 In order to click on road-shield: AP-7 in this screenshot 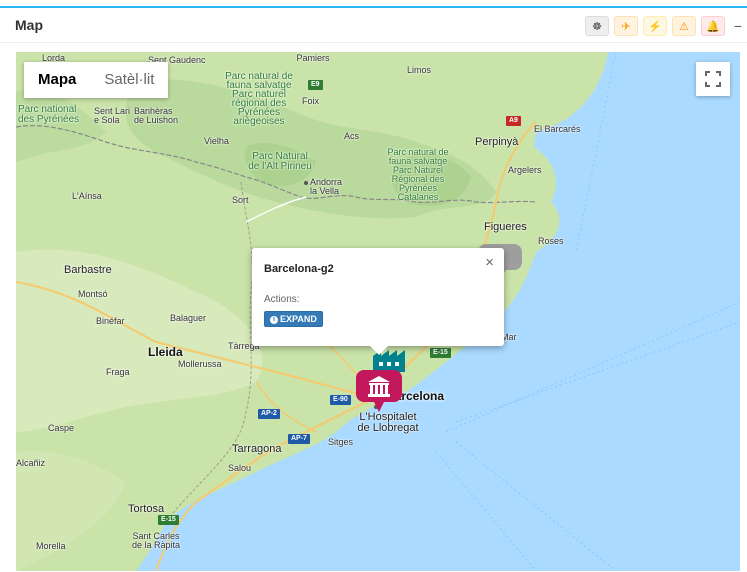, I will do `click(299, 439)`.